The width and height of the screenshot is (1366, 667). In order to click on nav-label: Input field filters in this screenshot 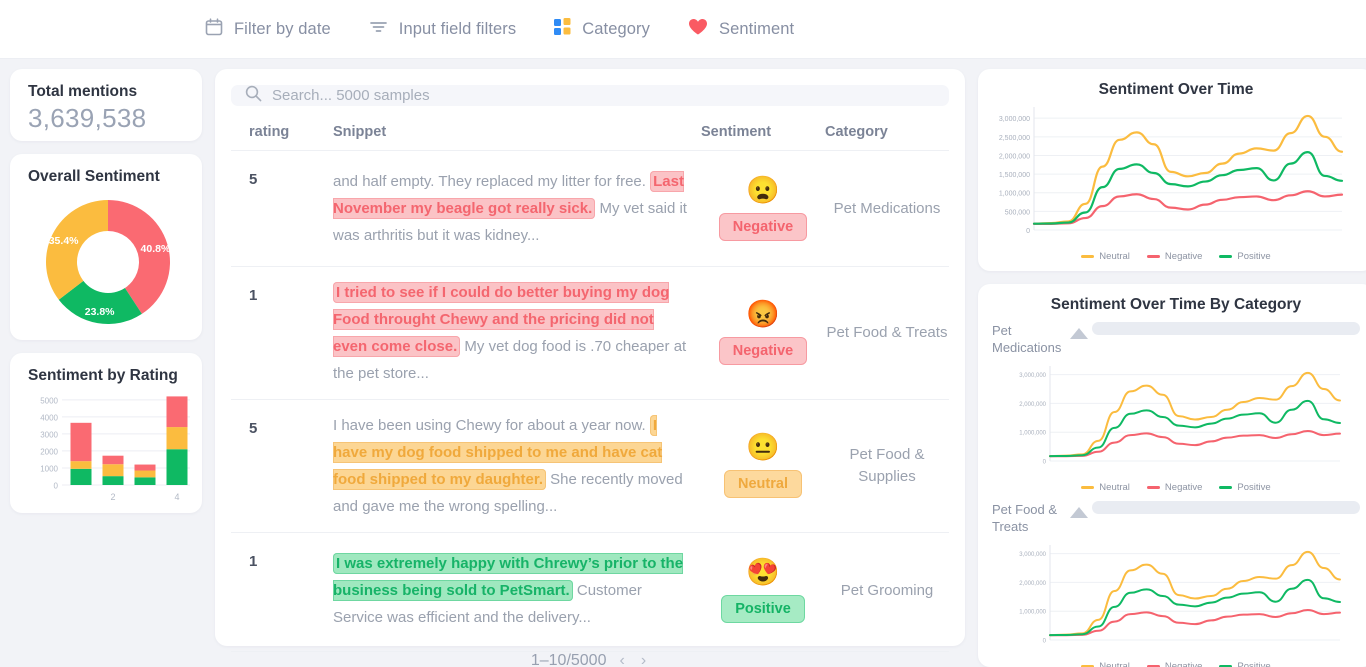, I will do `click(457, 28)`.